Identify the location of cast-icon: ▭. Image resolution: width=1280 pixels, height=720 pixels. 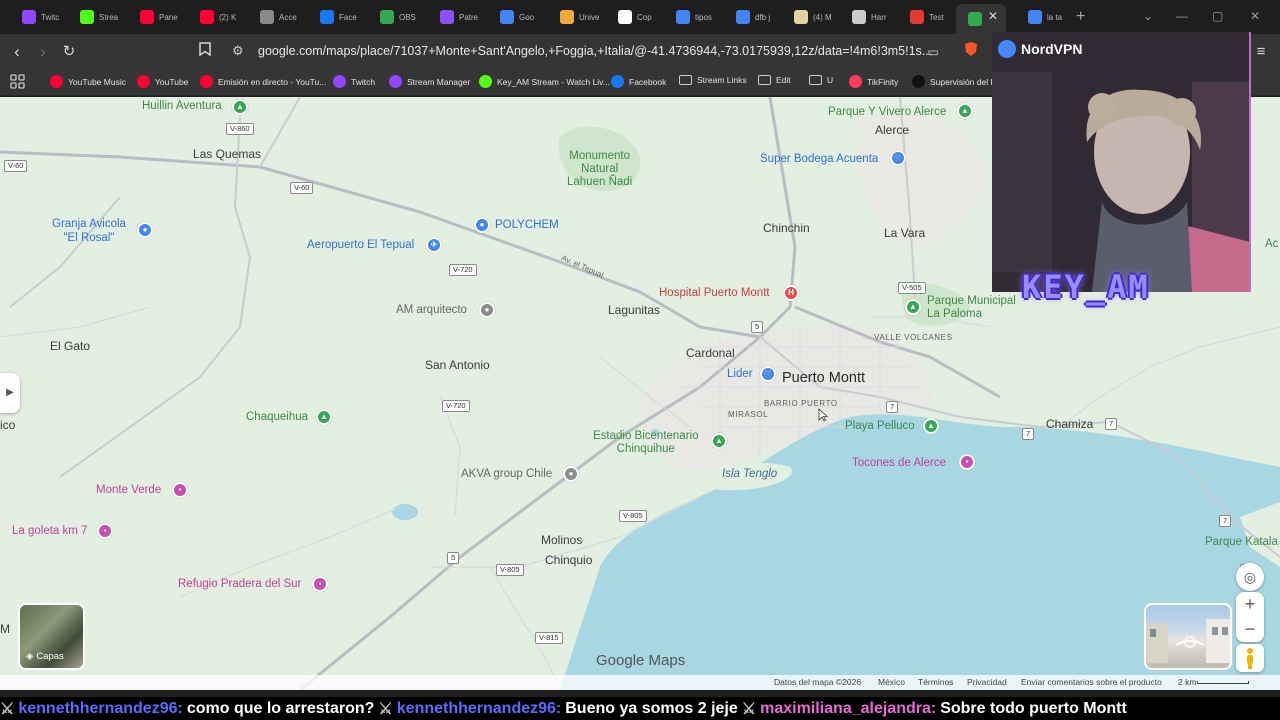
(933, 52).